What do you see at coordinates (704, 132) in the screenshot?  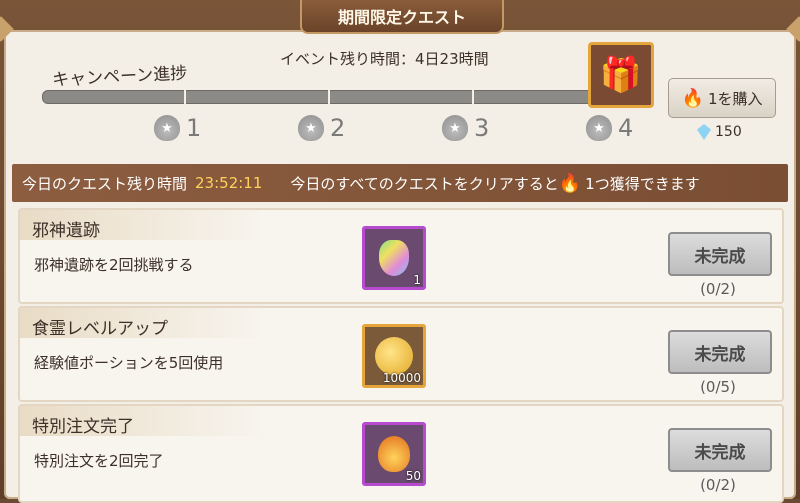 I see `gem-icon` at bounding box center [704, 132].